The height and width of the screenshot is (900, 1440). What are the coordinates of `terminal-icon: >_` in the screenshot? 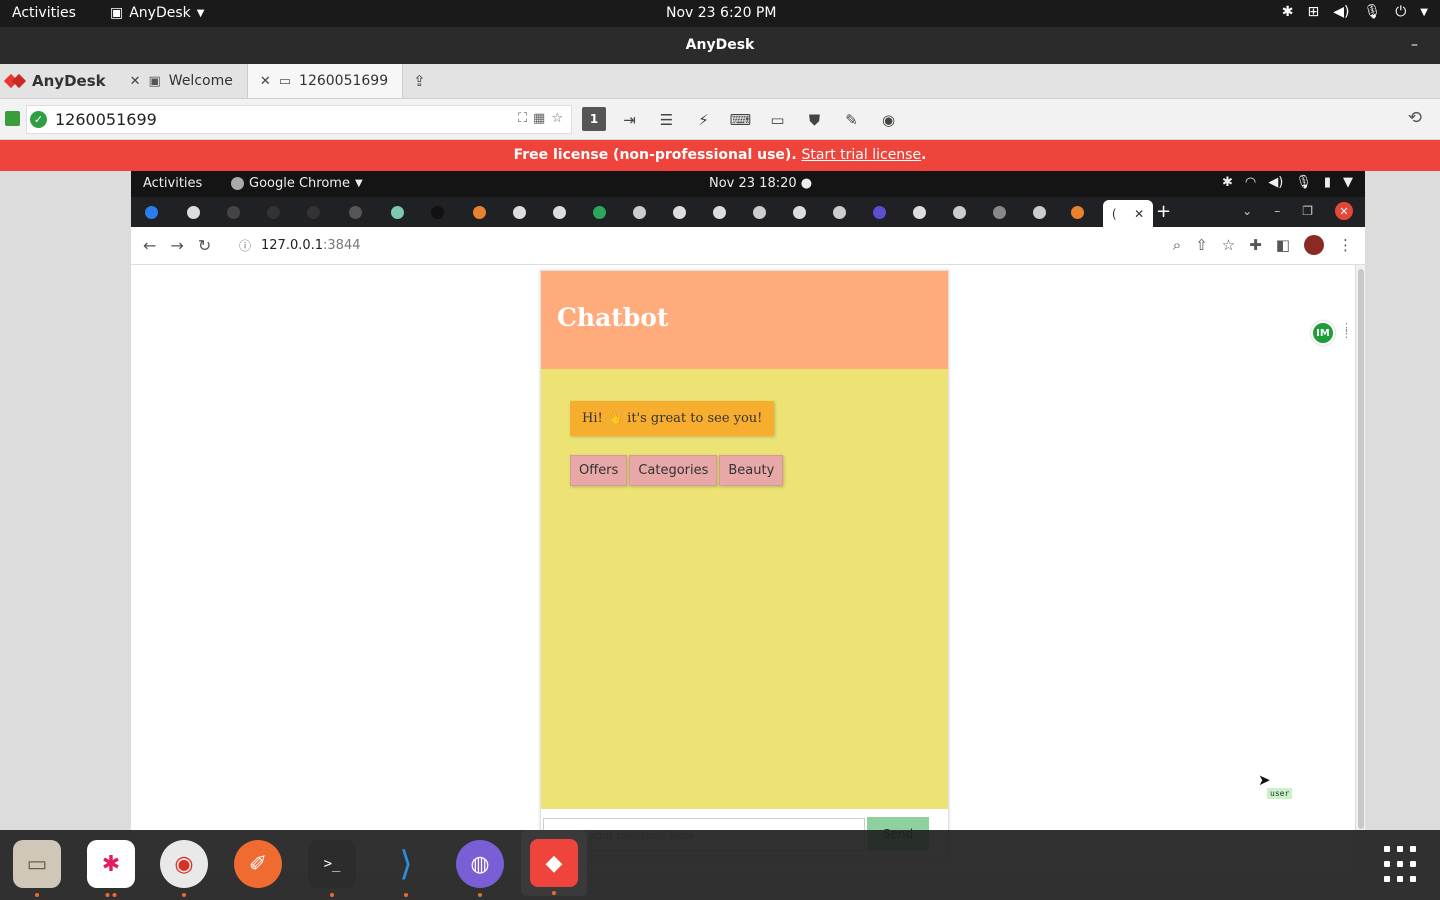 It's located at (332, 868).